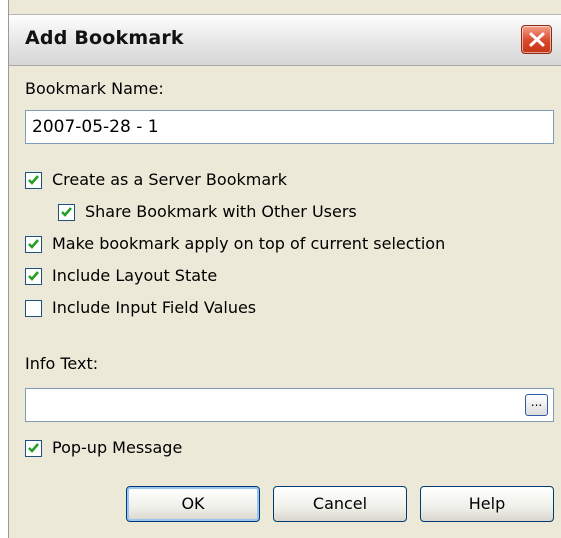  What do you see at coordinates (340, 504) in the screenshot?
I see `cancel-button: Cancel` at bounding box center [340, 504].